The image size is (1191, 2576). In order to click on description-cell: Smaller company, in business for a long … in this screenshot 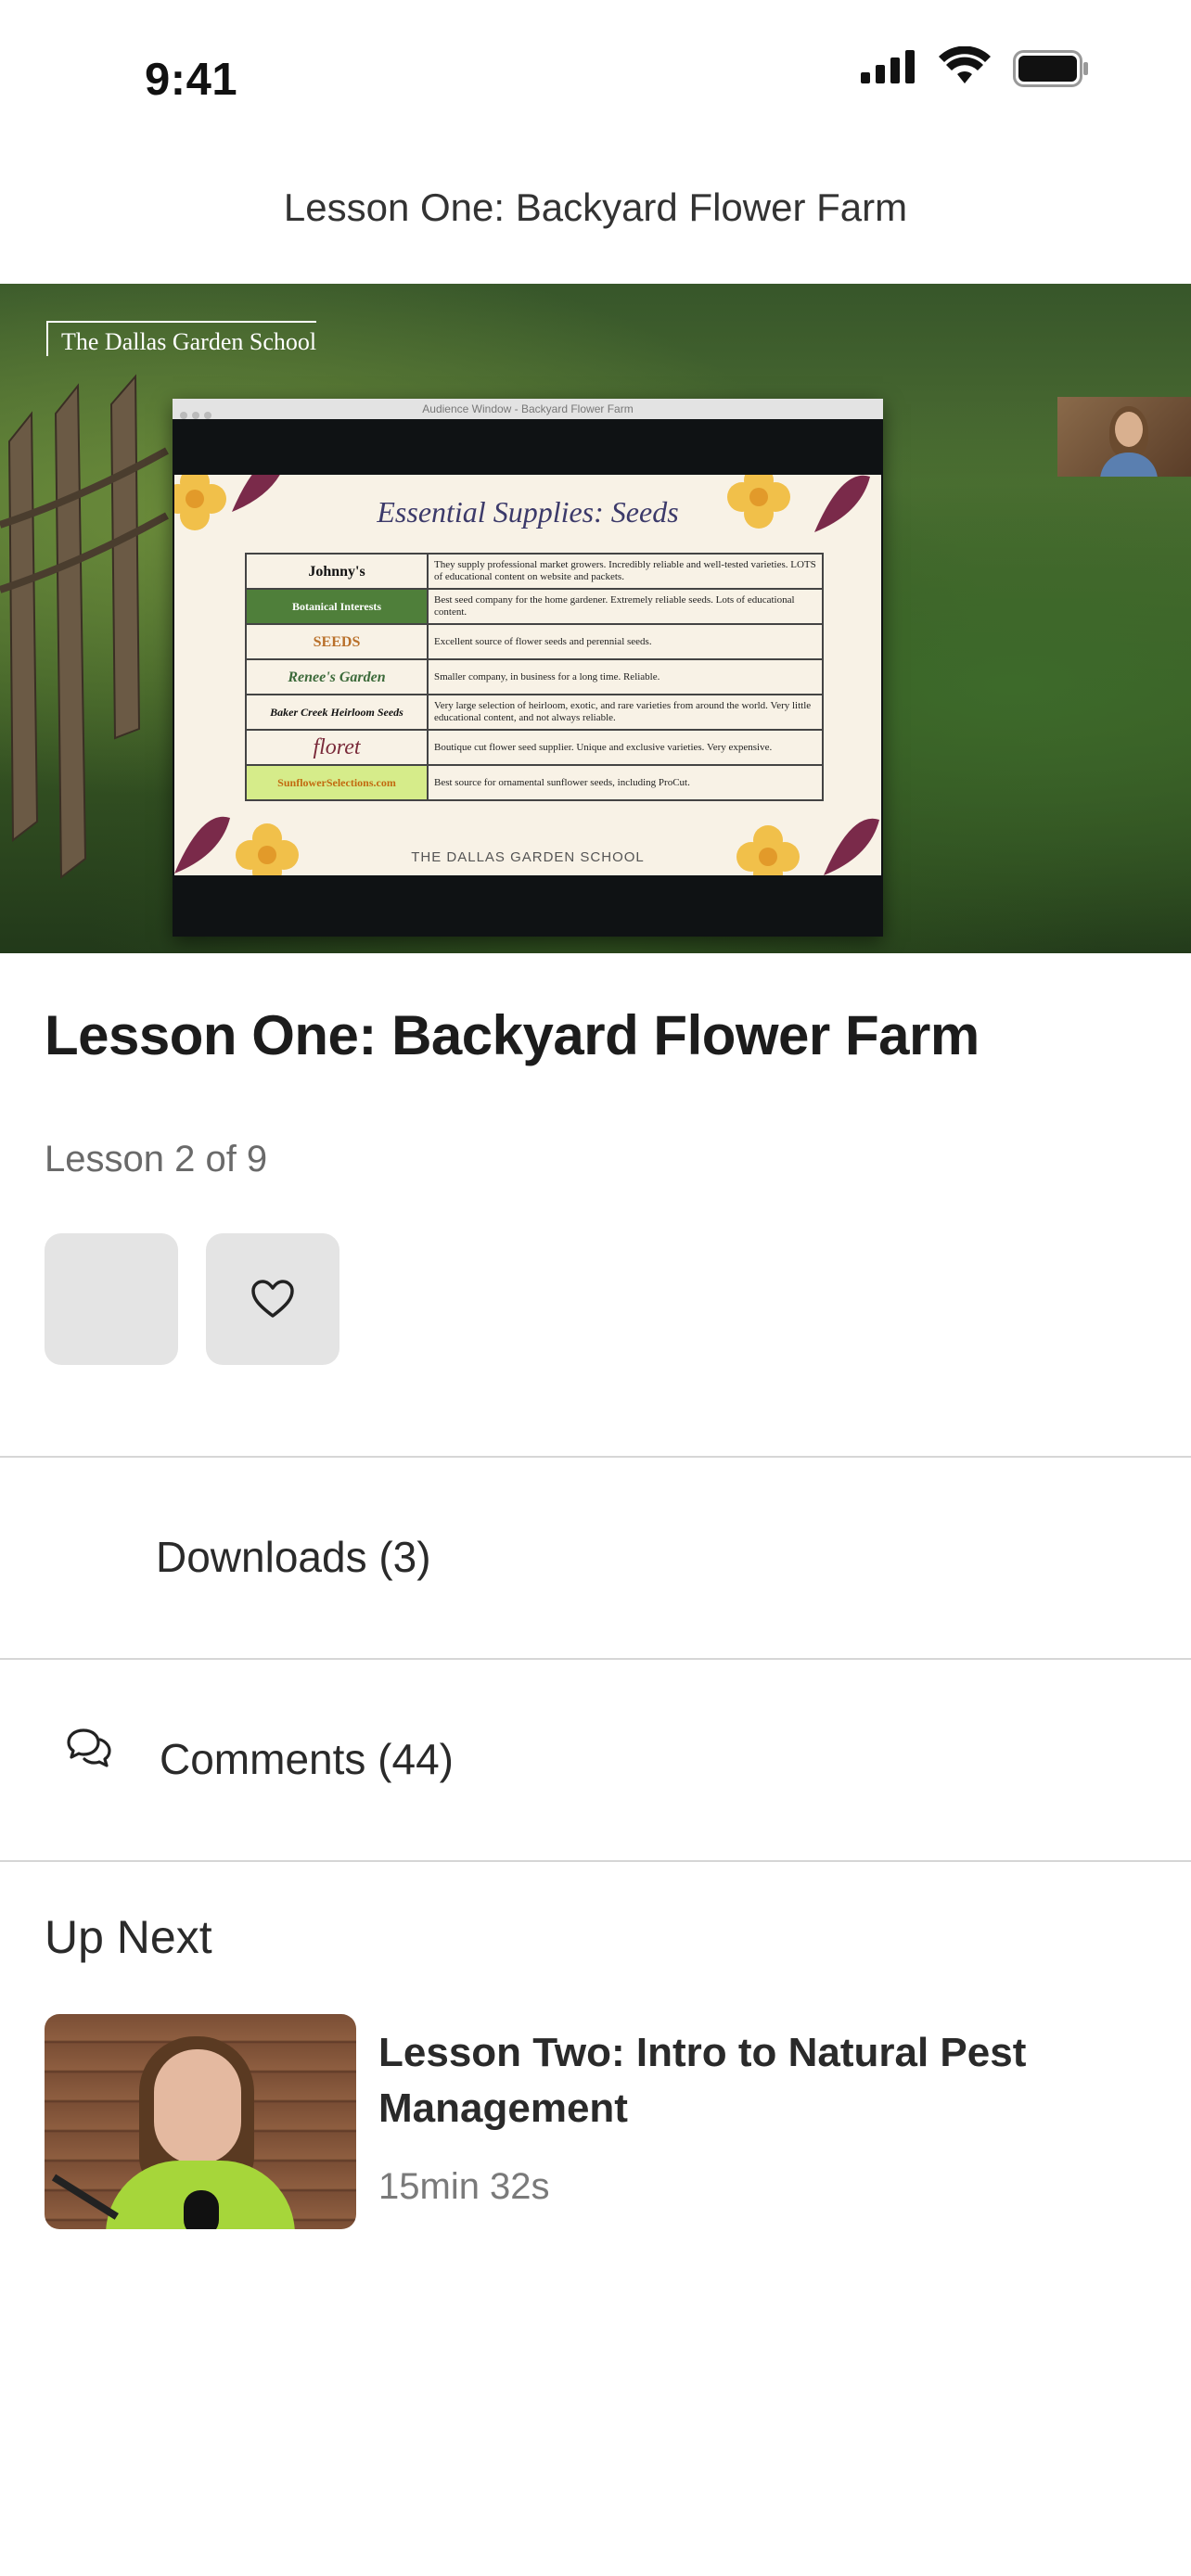, I will do `click(625, 676)`.